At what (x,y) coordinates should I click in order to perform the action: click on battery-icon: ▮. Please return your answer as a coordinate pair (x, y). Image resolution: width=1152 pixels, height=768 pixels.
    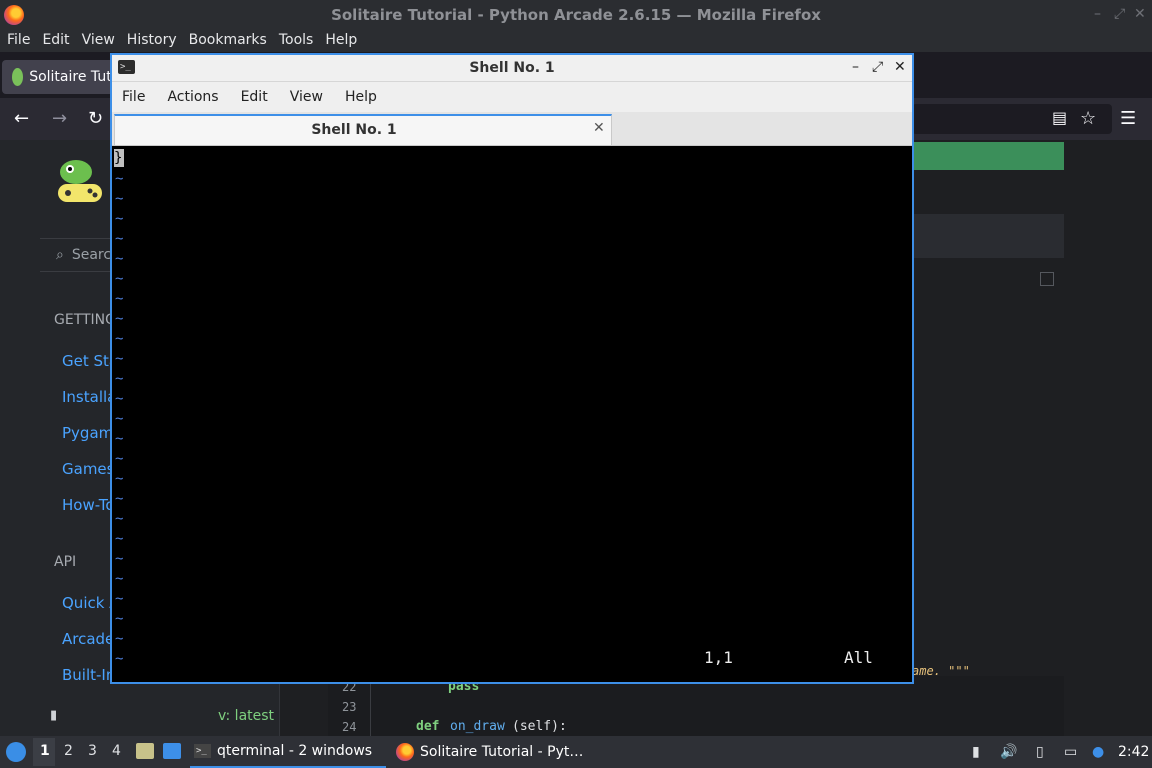
    Looking at the image, I should click on (976, 752).